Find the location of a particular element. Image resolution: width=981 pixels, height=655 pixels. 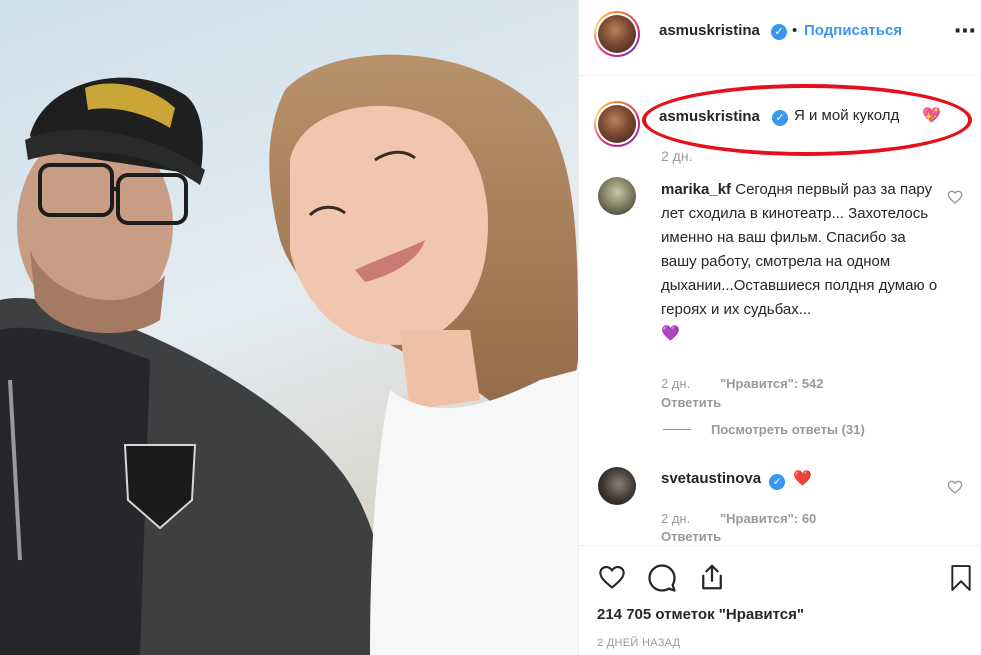

comment-icon is located at coordinates (662, 578).